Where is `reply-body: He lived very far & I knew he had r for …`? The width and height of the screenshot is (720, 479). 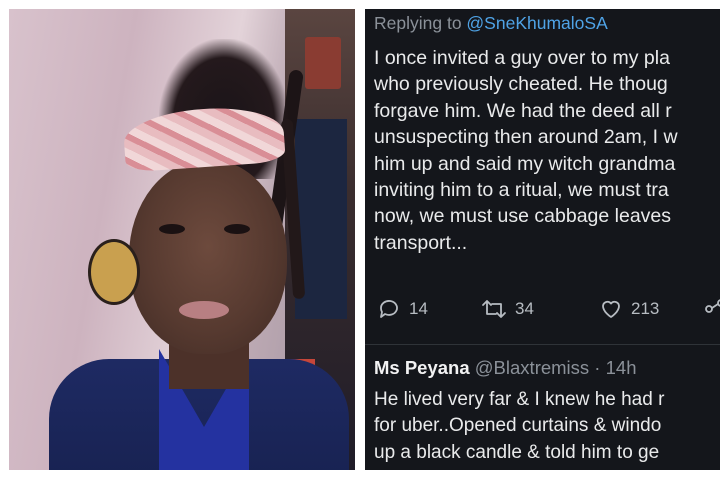
reply-body: He lived very far & I knew he had r for … is located at coordinates (519, 426).